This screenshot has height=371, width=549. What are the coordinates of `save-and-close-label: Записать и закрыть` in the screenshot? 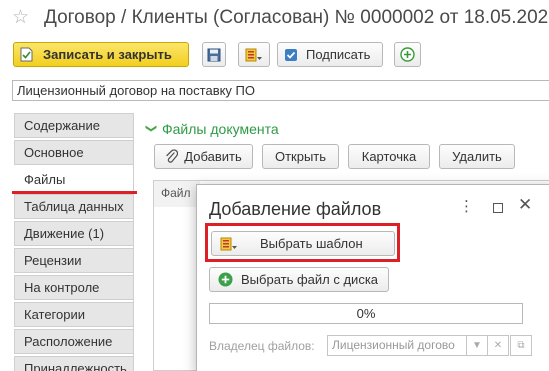 It's located at (107, 54).